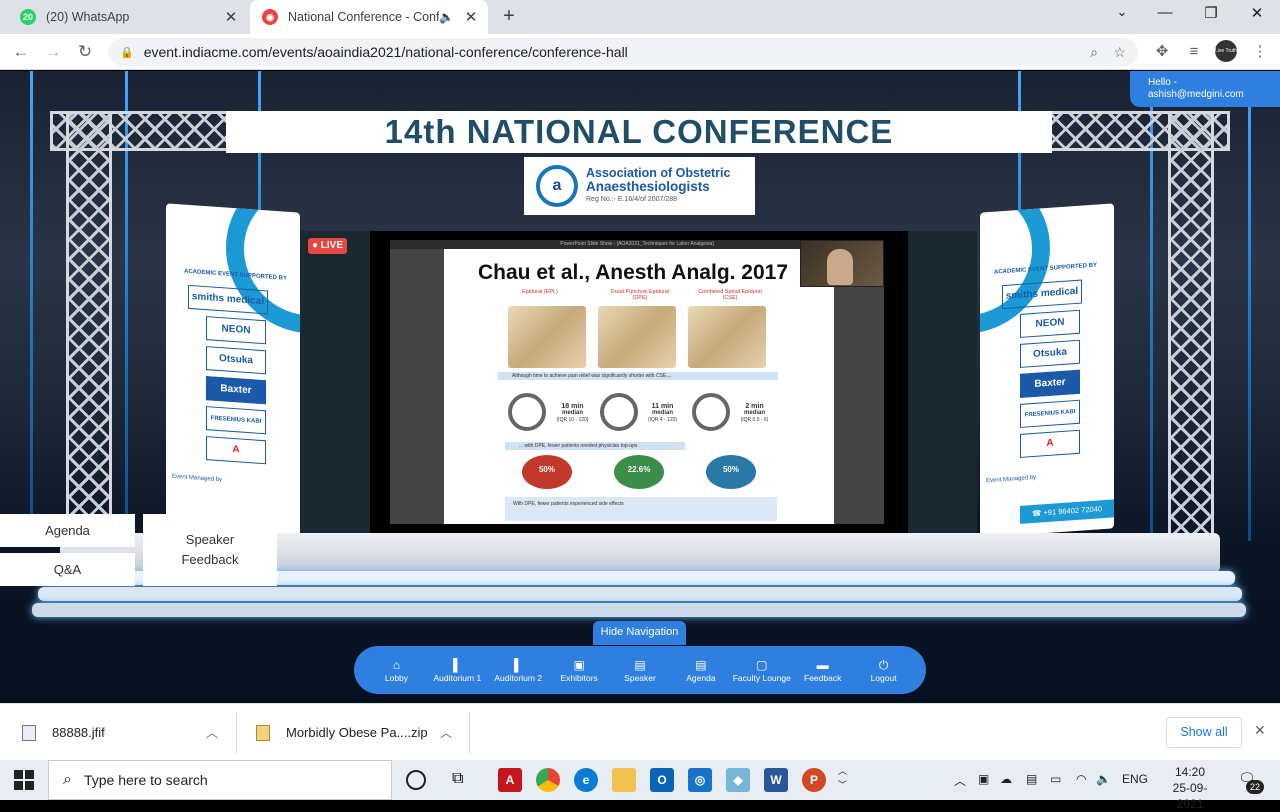 This screenshot has width=1280, height=812. Describe the element at coordinates (510, 780) in the screenshot. I see `acrobat-icon: A` at that location.